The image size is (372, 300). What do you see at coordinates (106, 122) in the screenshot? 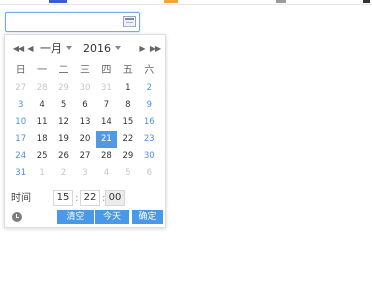
I see `day-cell: 14` at bounding box center [106, 122].